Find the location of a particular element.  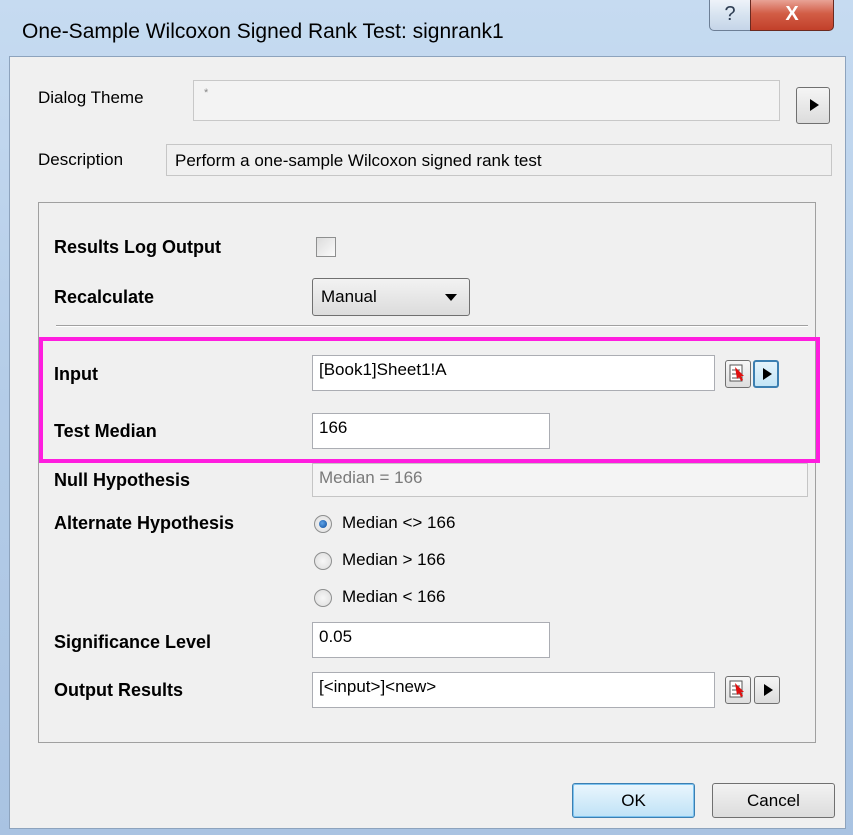

significance-level-label: Significance Level is located at coordinates (133, 642).